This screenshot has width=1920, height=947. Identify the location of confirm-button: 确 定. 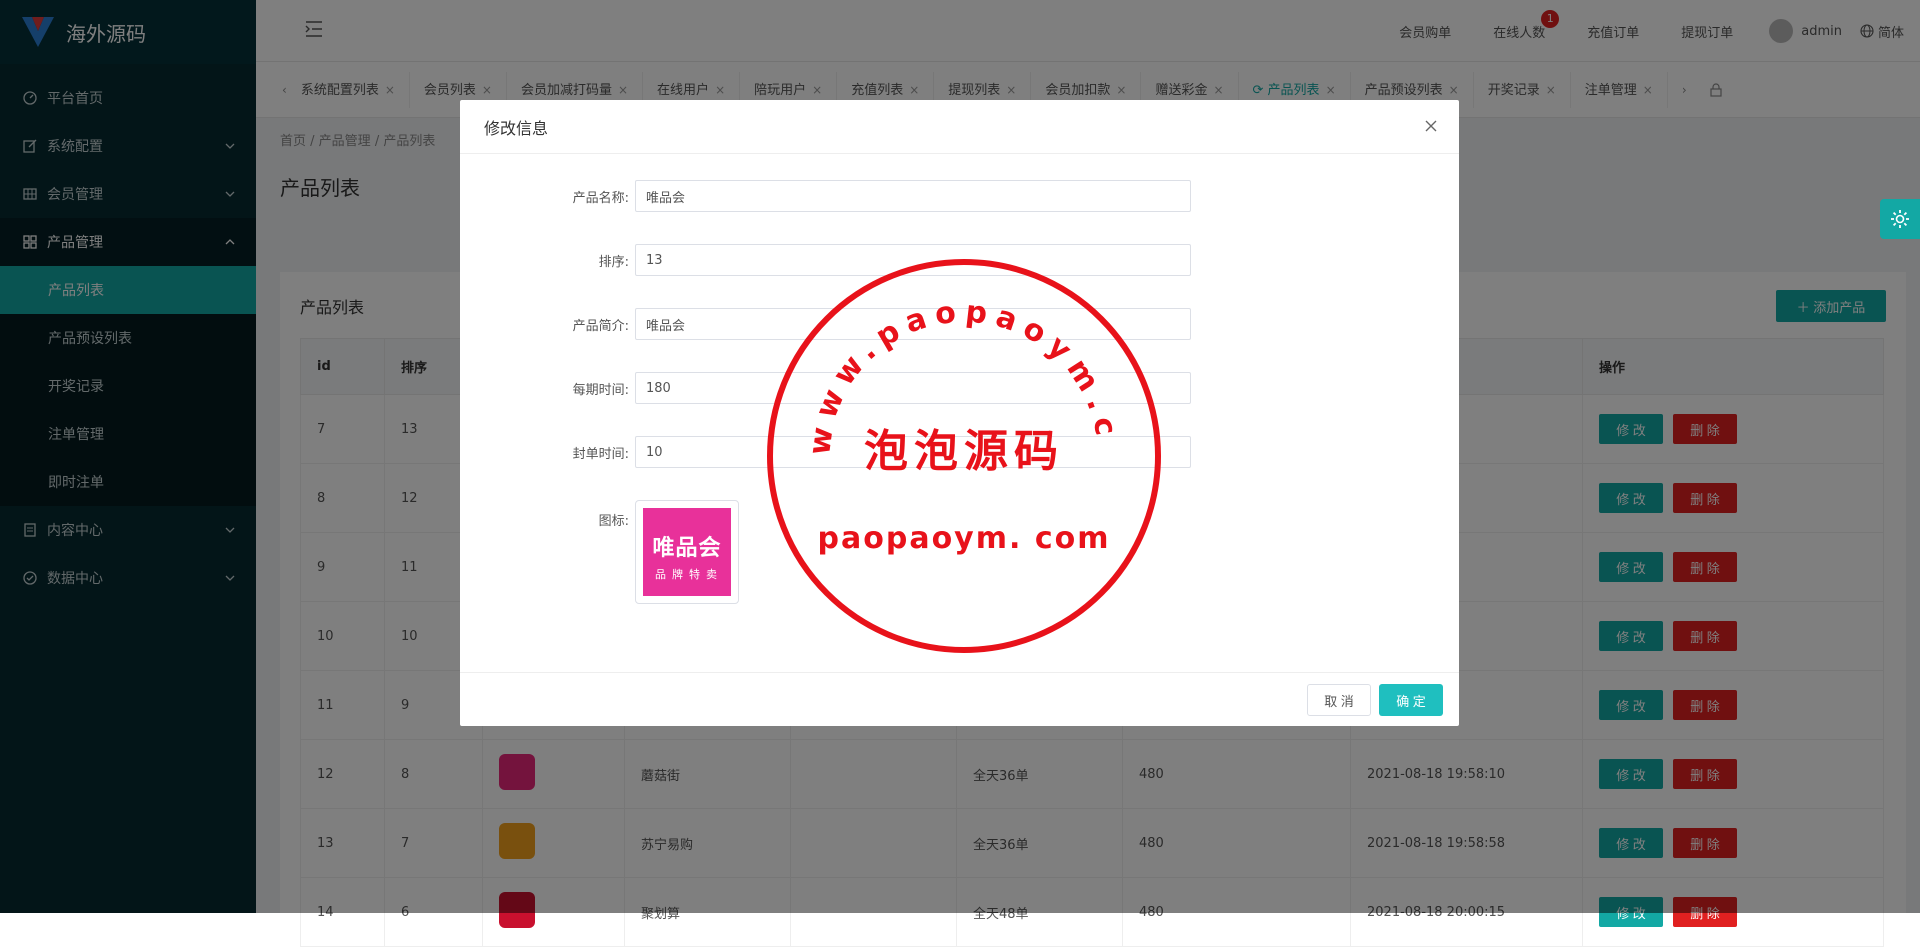
(1411, 700).